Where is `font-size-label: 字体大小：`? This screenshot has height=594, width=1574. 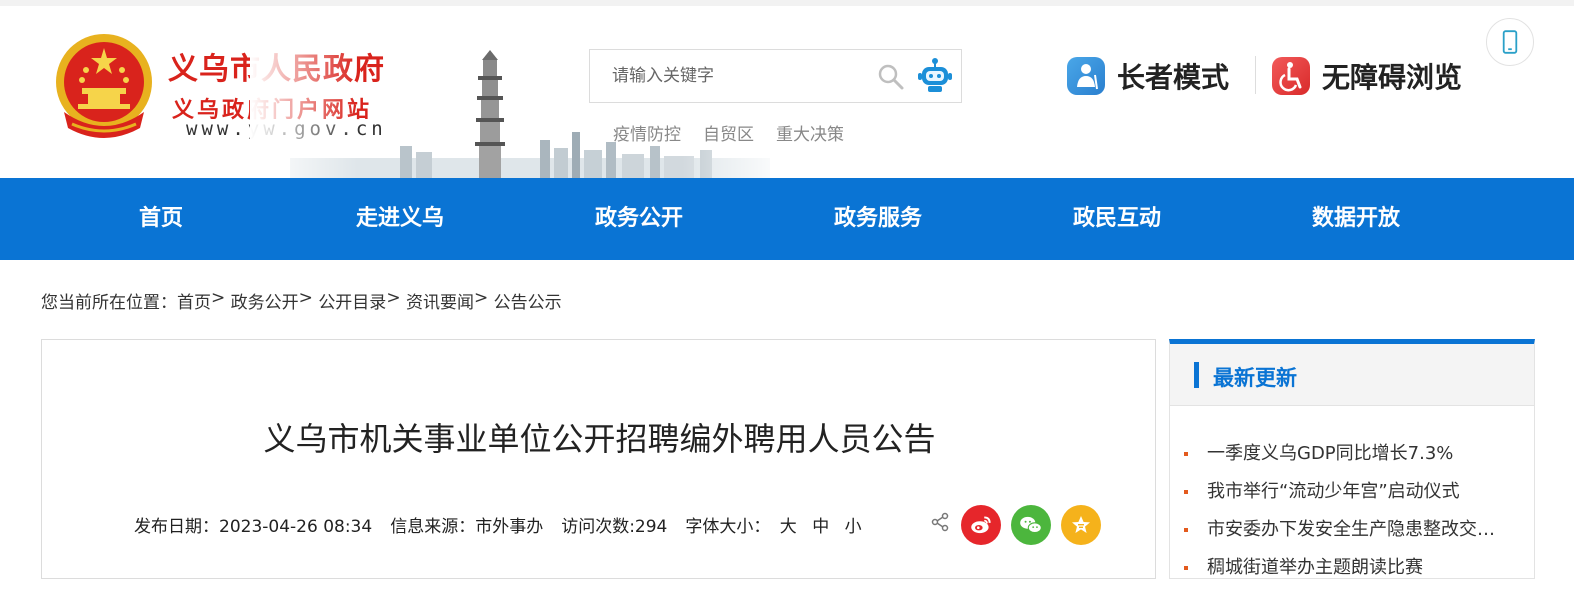 font-size-label: 字体大小： is located at coordinates (728, 527).